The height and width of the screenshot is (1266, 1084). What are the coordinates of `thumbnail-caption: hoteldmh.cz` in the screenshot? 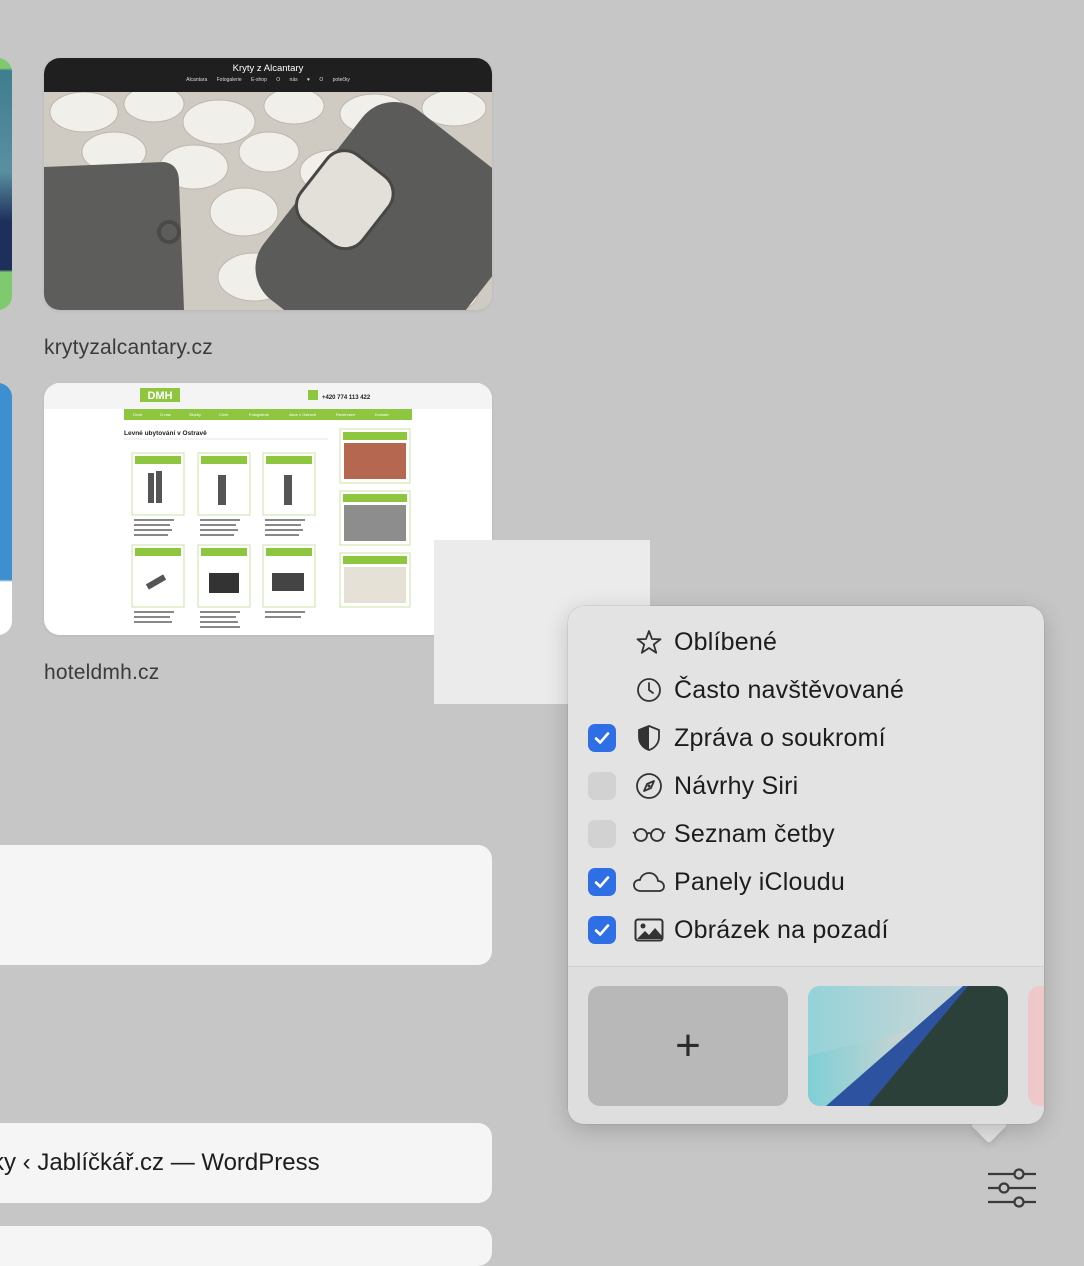 It's located at (102, 672).